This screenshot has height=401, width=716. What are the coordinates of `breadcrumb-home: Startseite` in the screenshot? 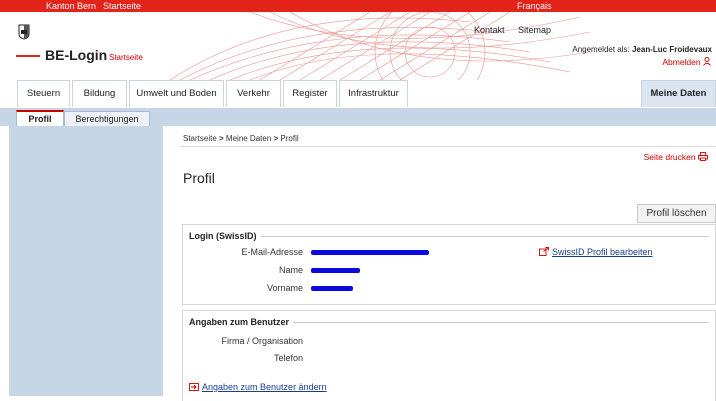 It's located at (200, 138).